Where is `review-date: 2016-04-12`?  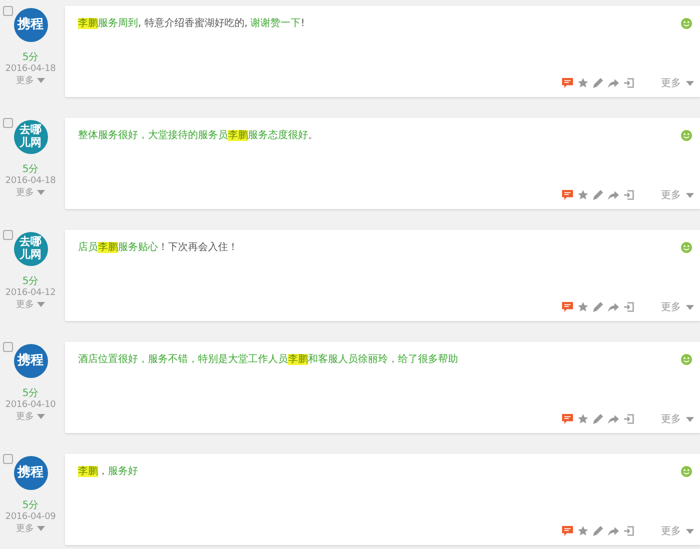
review-date: 2016-04-12 is located at coordinates (30, 293).